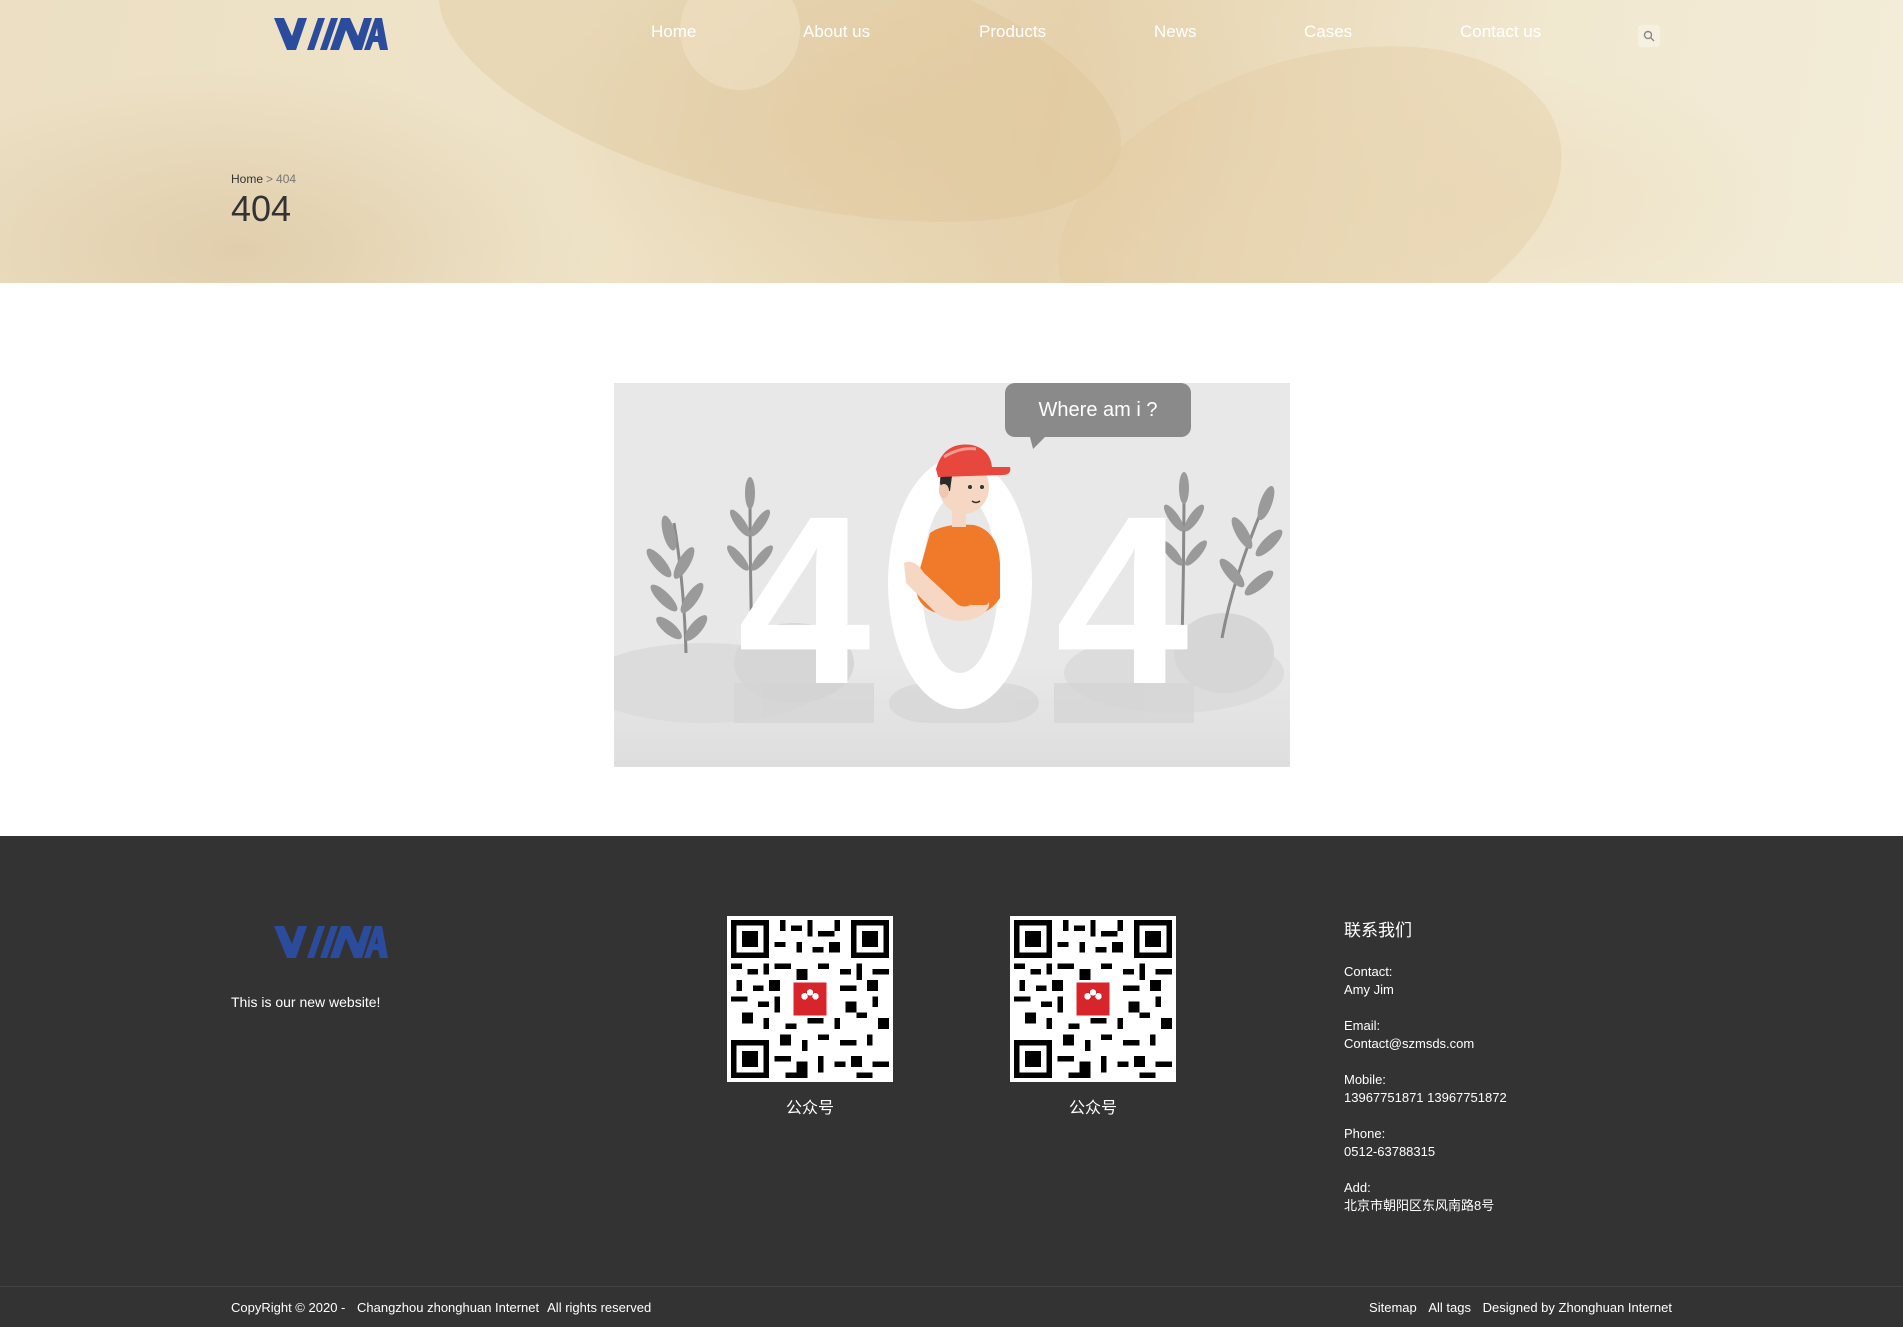 Image resolution: width=1903 pixels, height=1327 pixels. I want to click on search-button, so click(1649, 36).